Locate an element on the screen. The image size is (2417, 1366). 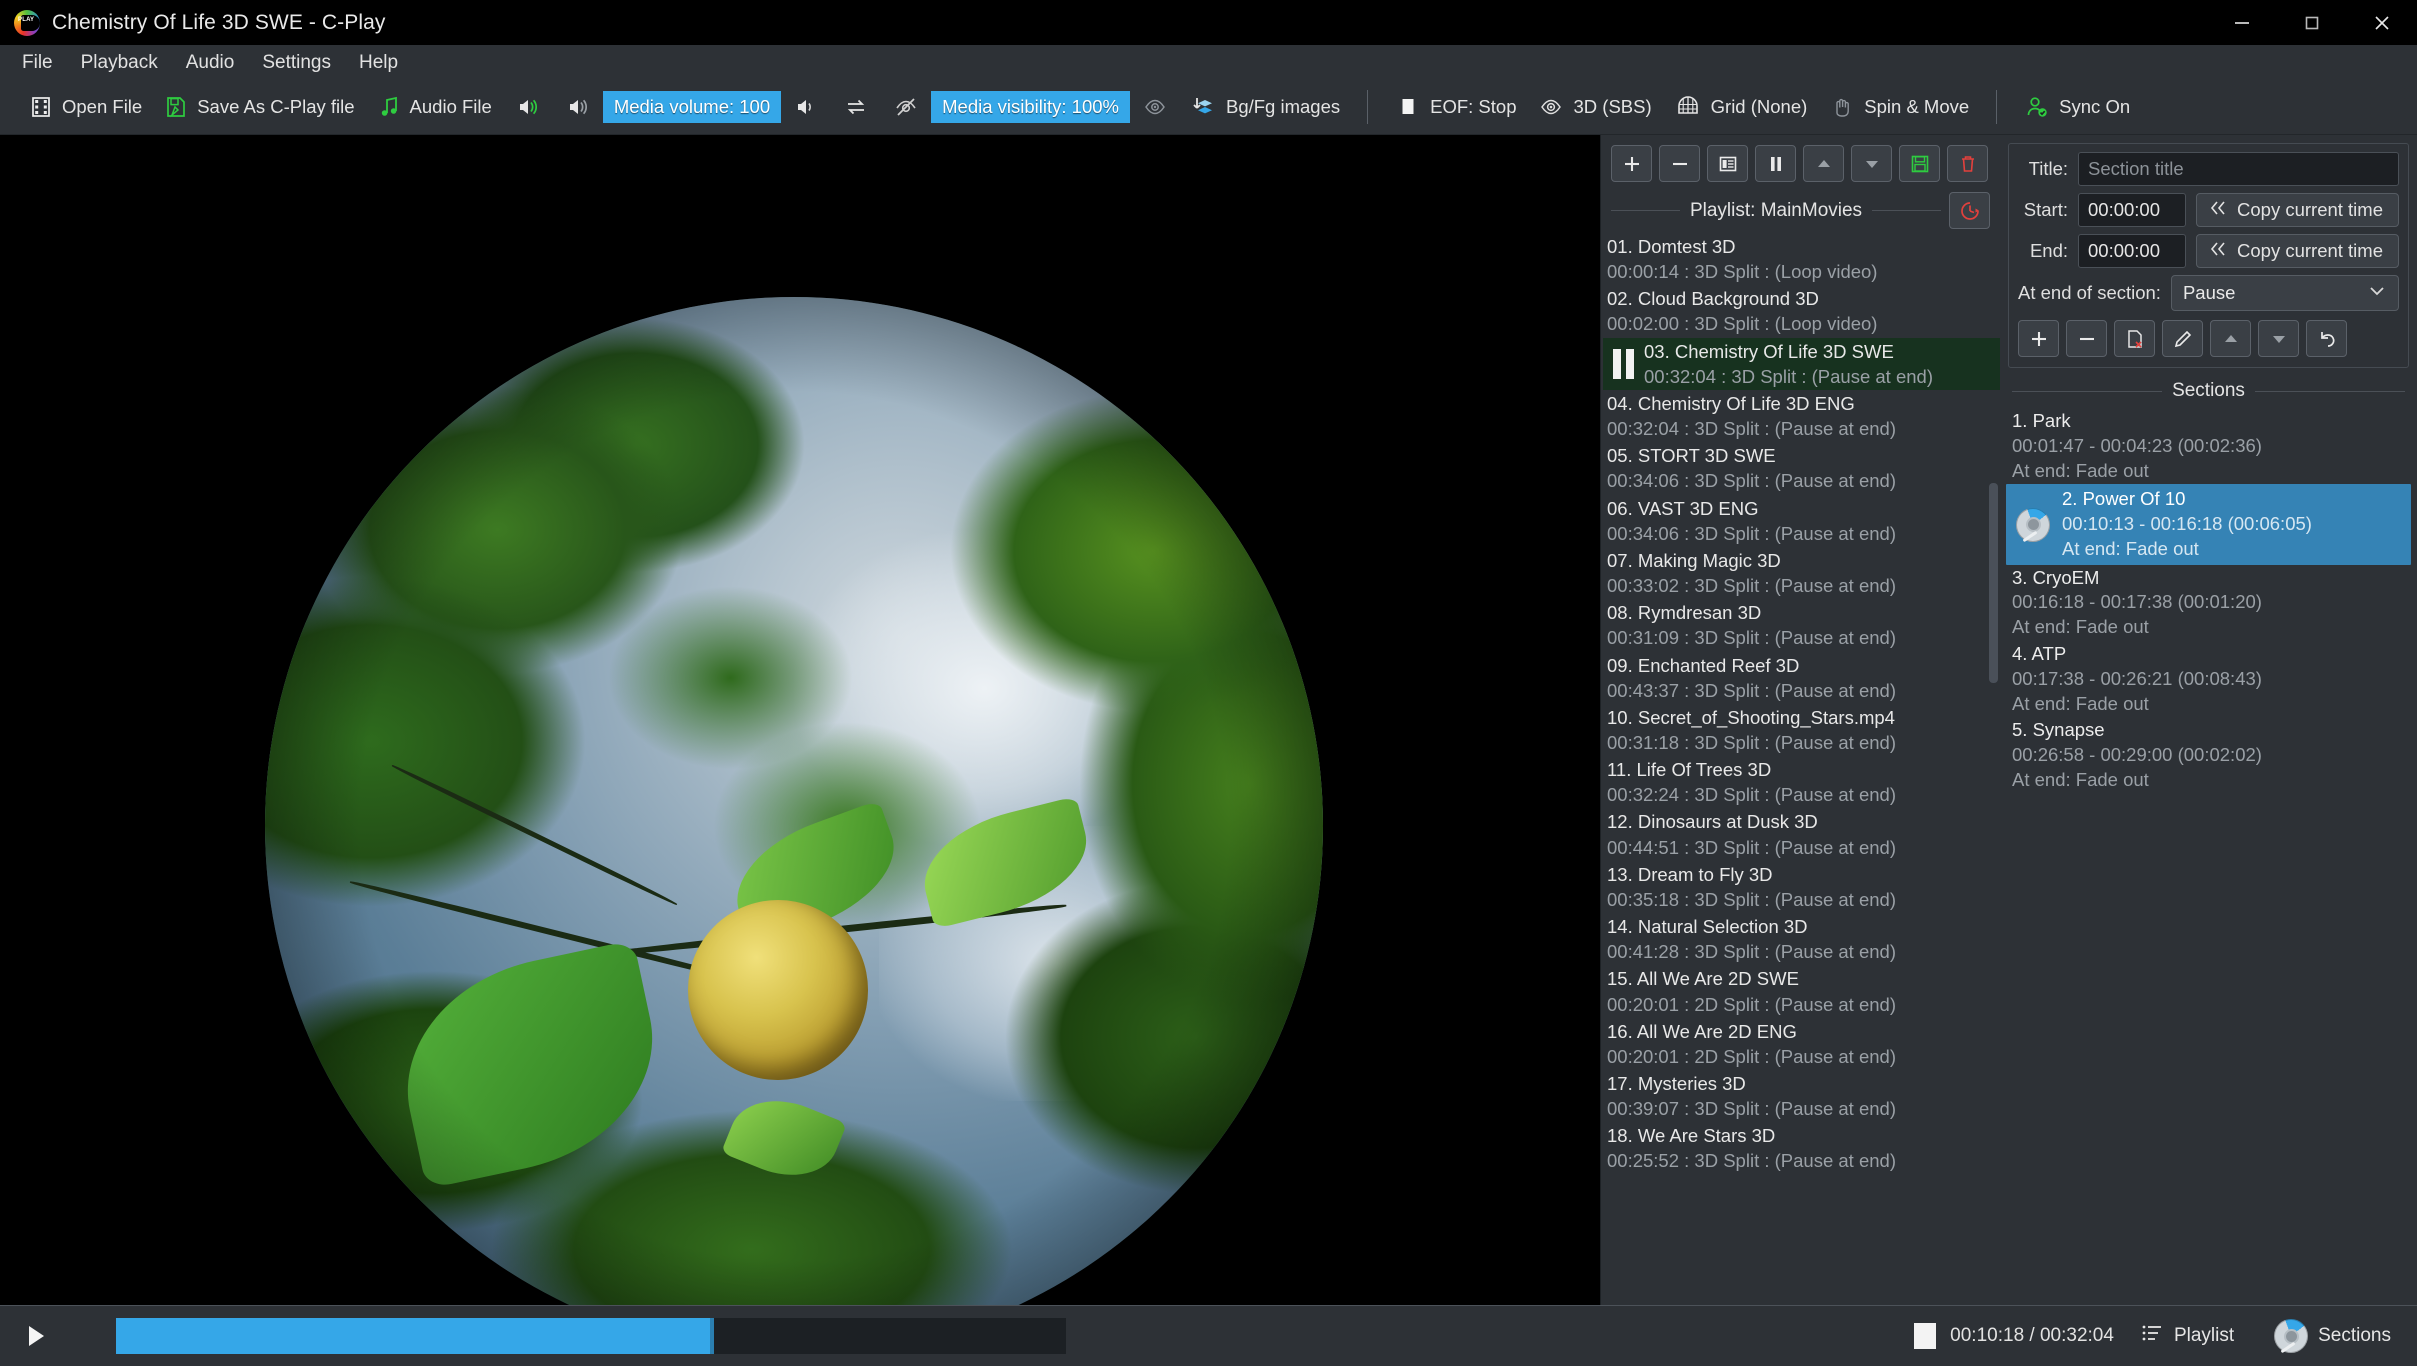
playlist-save-button is located at coordinates (1919, 163).